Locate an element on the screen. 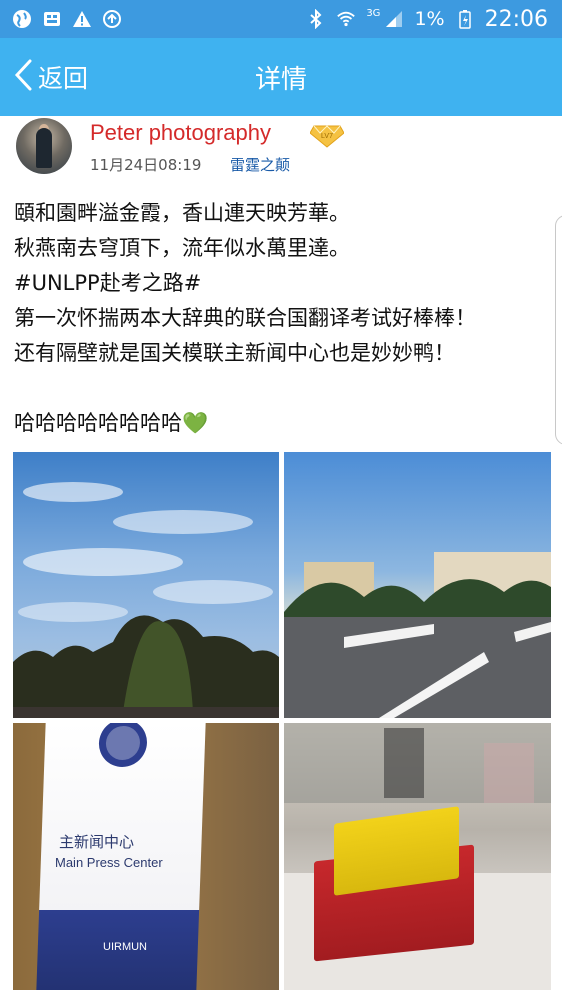 The image size is (562, 1000). post-header: Peter photography LV7 11月24日08:19 雷霆之颠 is located at coordinates (284, 148).